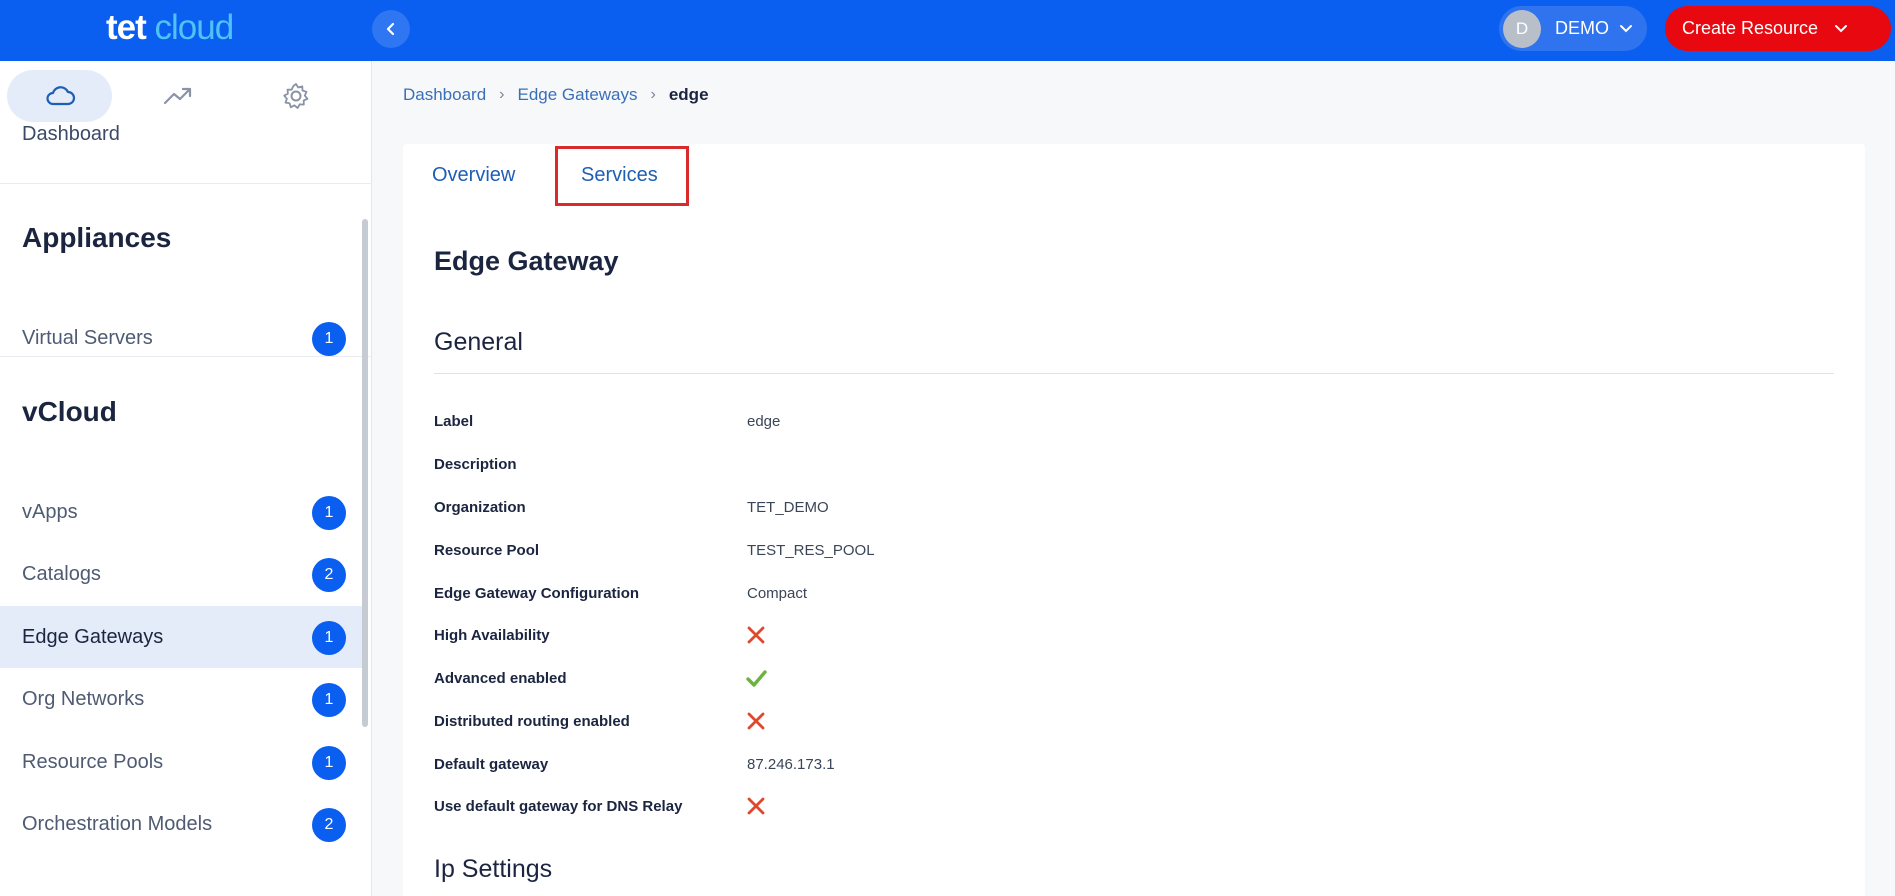 This screenshot has height=896, width=1895. Describe the element at coordinates (182, 574) in the screenshot. I see `sidebar-item-catalogs: Catalogs 2` at that location.